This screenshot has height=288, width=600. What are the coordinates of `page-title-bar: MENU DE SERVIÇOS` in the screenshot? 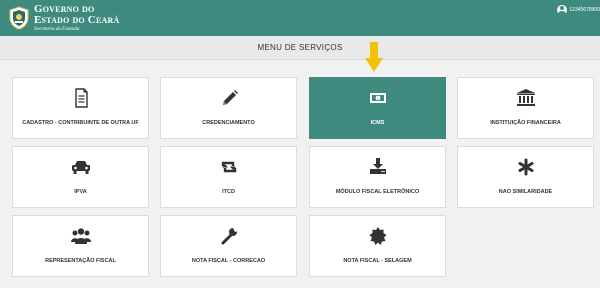 It's located at (300, 48).